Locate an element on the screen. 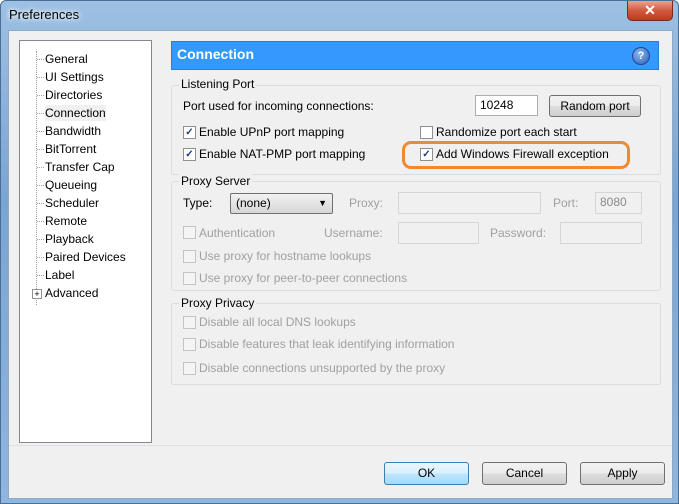 The width and height of the screenshot is (679, 504). proxy-port-label: Port: is located at coordinates (566, 203).